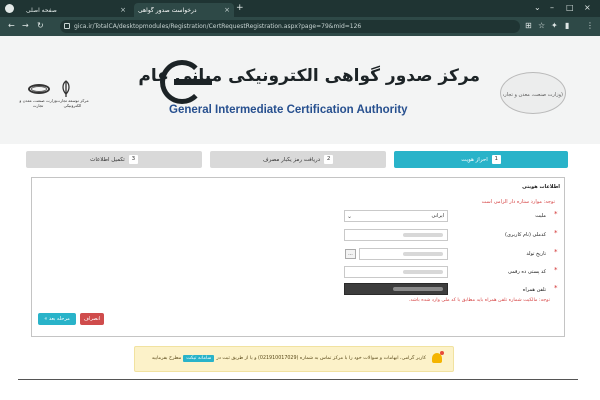 The width and height of the screenshot is (600, 400). Describe the element at coordinates (67, 26) in the screenshot. I see `lock-icon` at that location.